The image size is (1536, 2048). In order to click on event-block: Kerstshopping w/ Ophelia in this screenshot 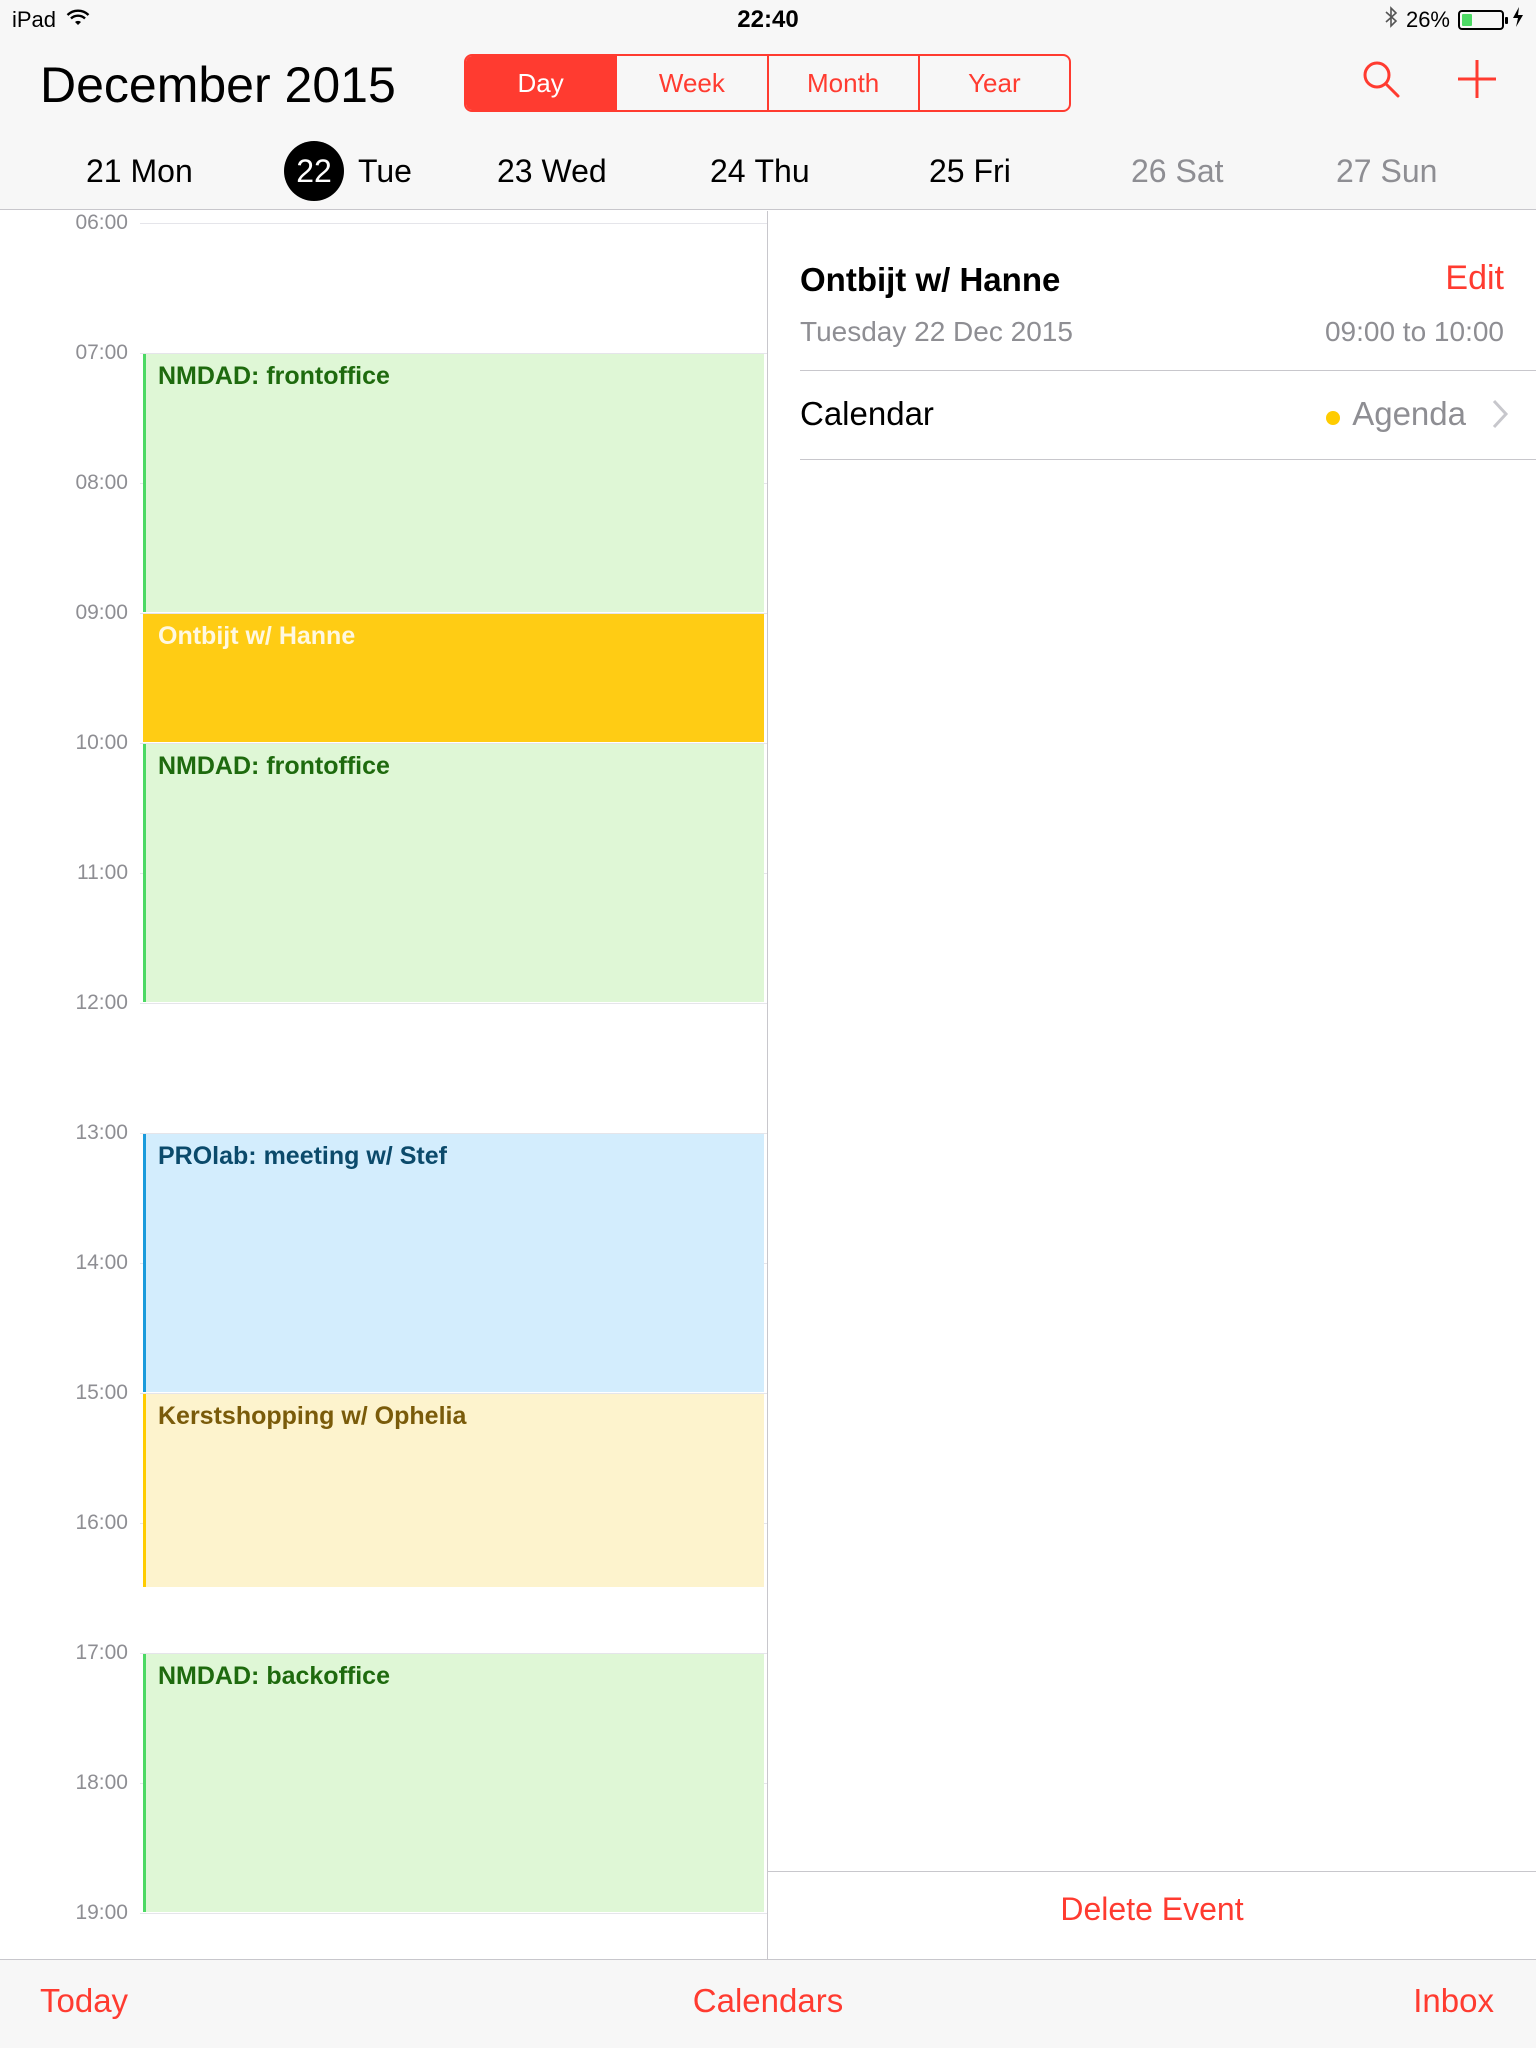, I will do `click(453, 1490)`.